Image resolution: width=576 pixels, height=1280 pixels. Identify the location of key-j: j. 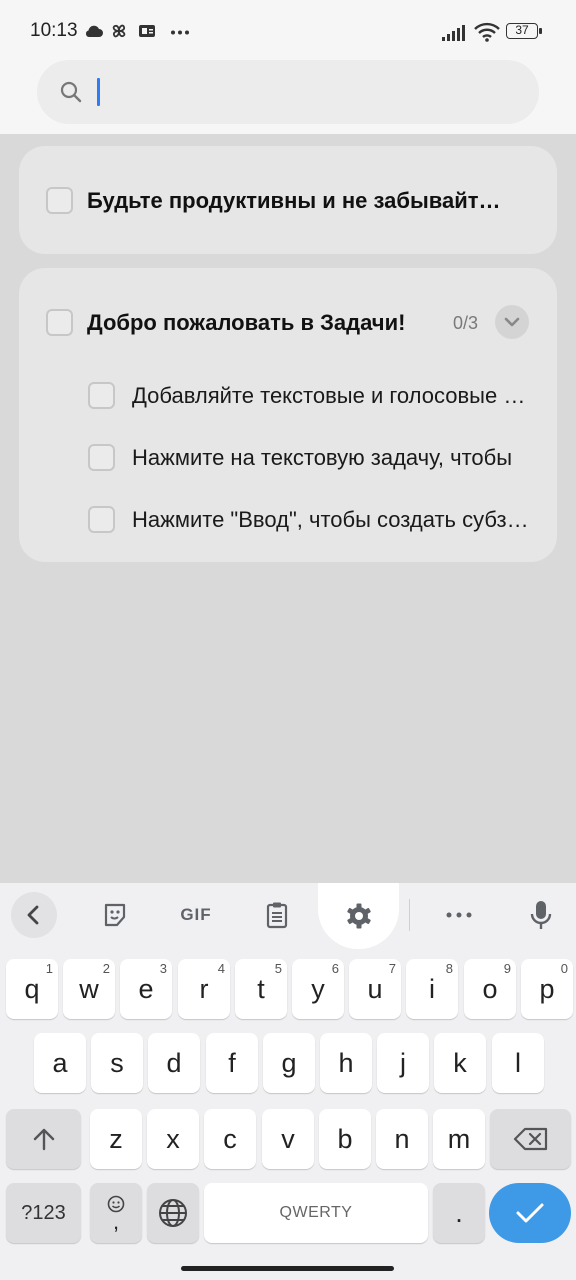
(403, 1063).